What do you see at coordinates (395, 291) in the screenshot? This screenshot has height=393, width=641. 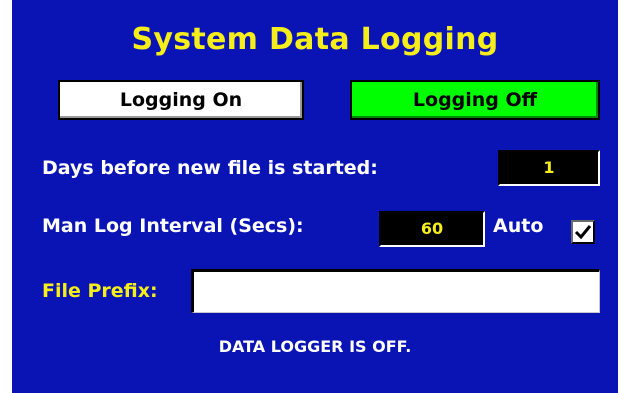 I see `file-prefix-input` at bounding box center [395, 291].